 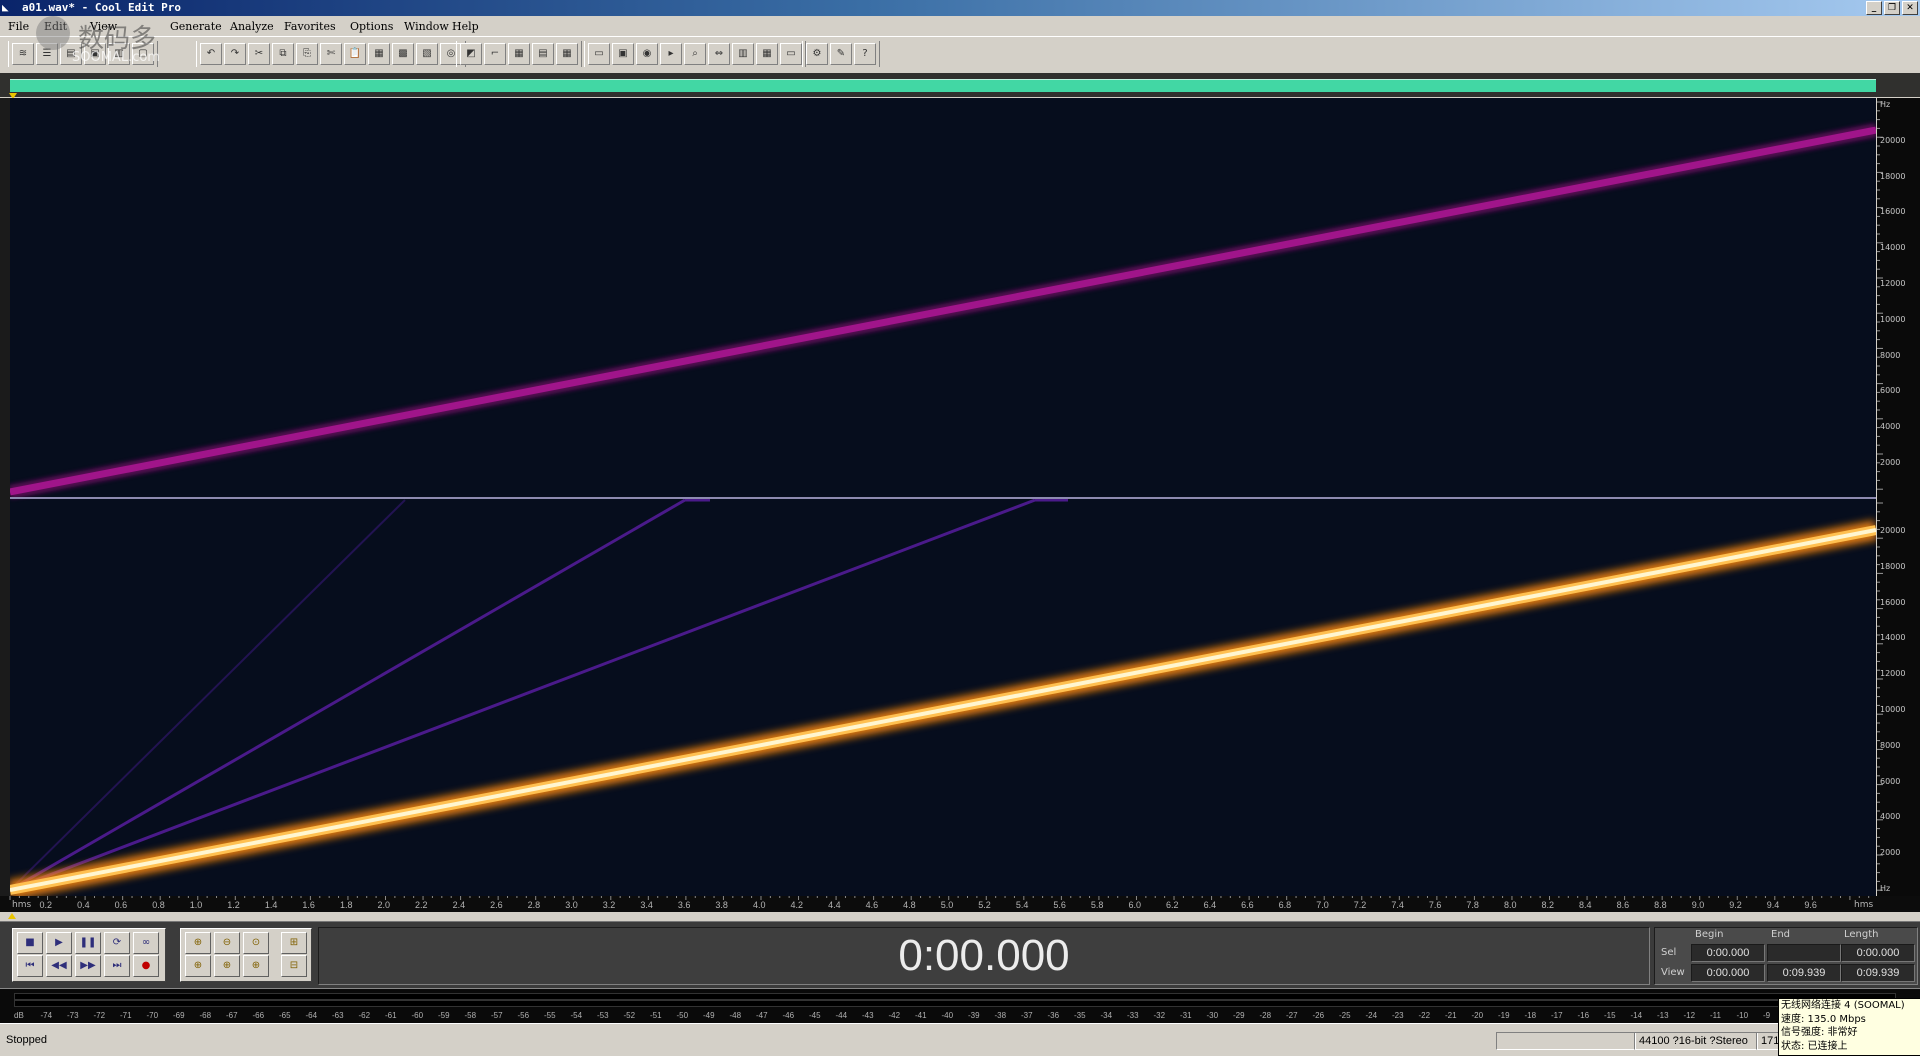 I want to click on playhead-marker, so click(x=12, y=916).